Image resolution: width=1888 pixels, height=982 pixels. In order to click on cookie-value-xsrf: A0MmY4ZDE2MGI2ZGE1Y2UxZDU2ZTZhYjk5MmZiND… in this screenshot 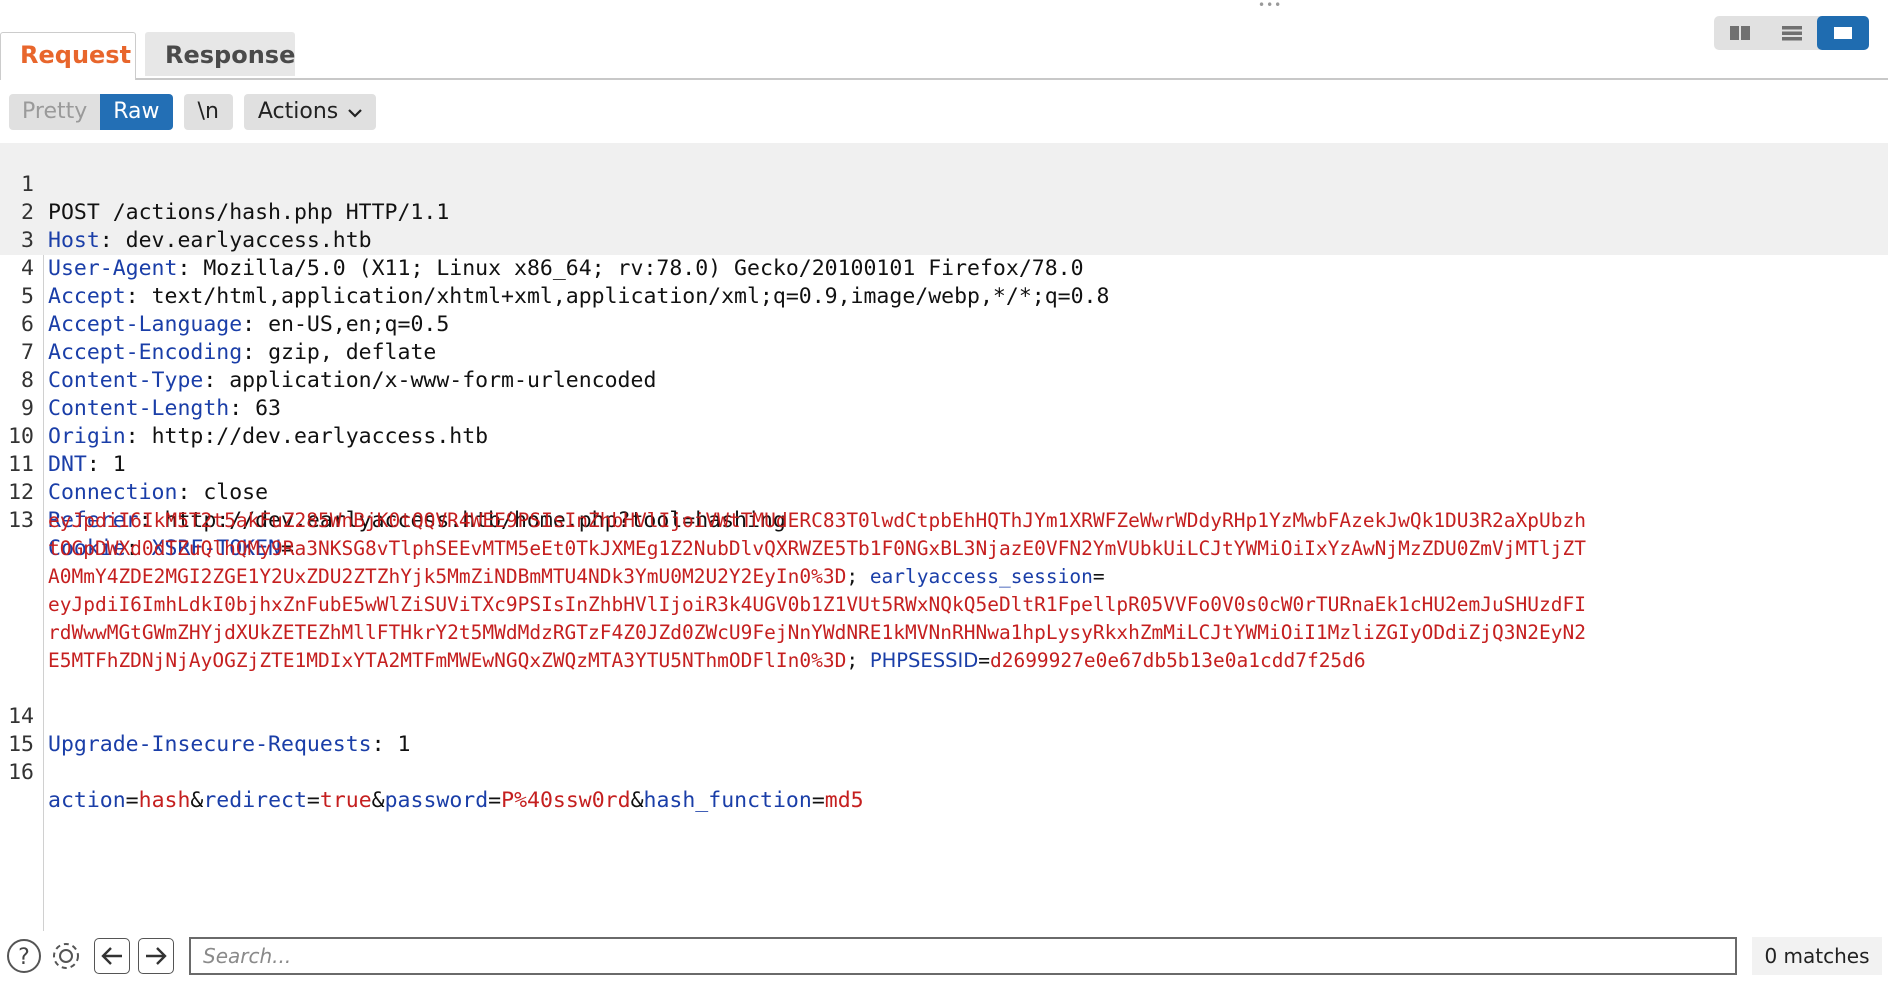, I will do `click(447, 576)`.